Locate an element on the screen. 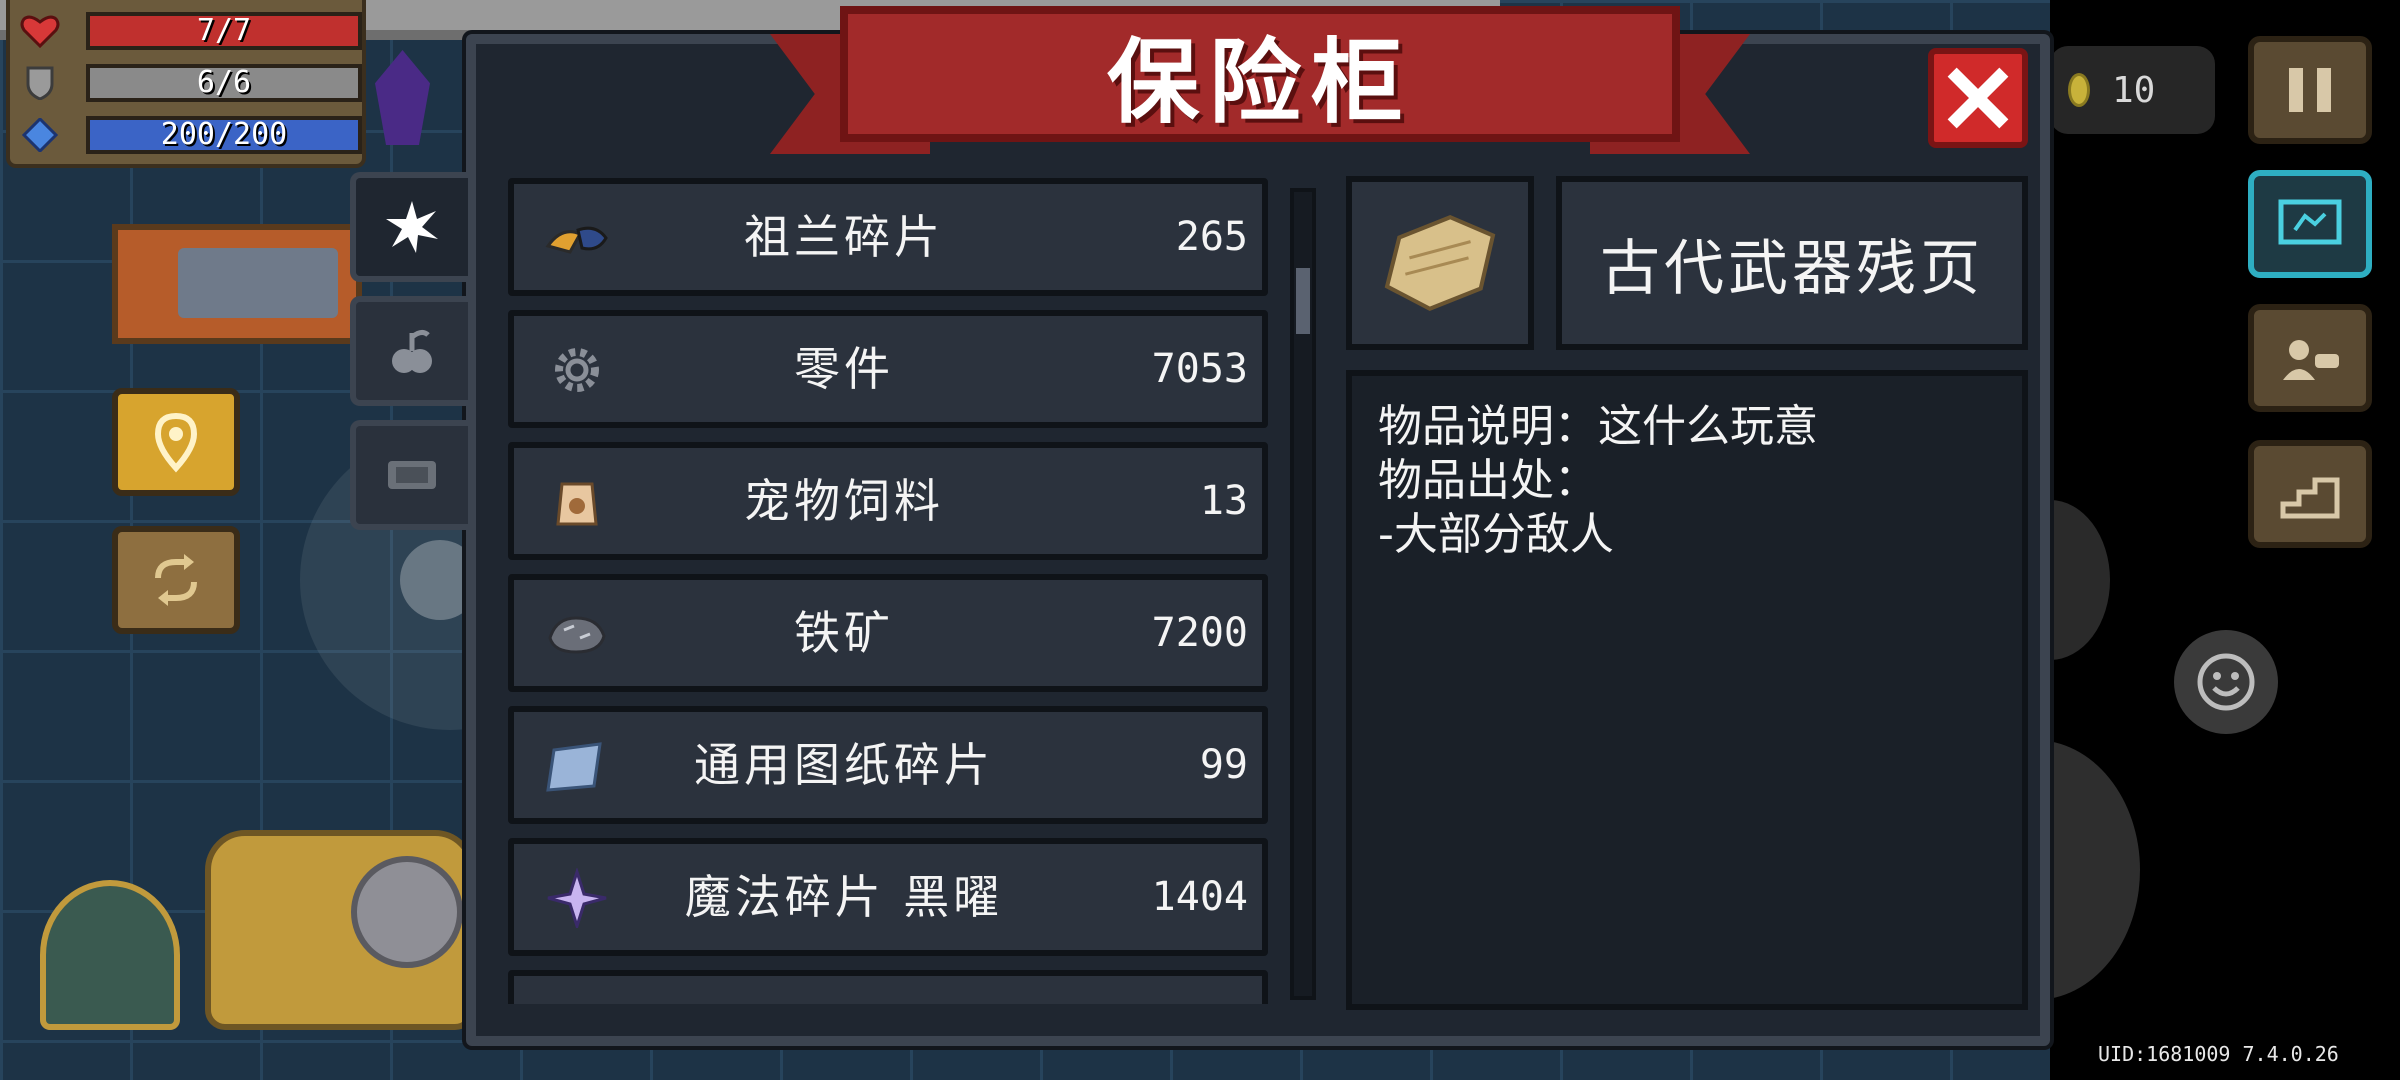  stairs-button is located at coordinates (2310, 494).